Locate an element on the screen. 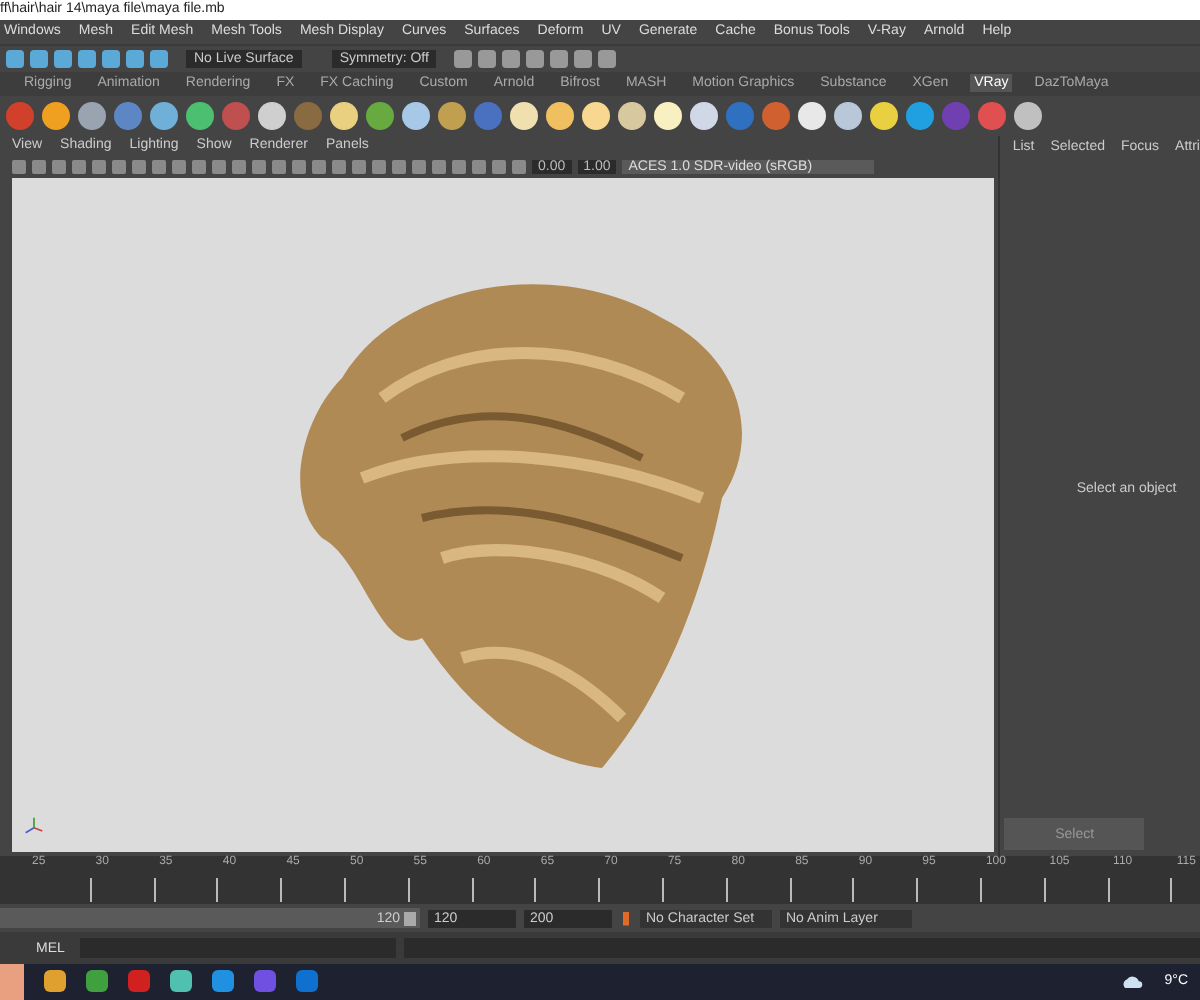 This screenshot has height=1000, width=1200. cloud-icon is located at coordinates (1132, 981).